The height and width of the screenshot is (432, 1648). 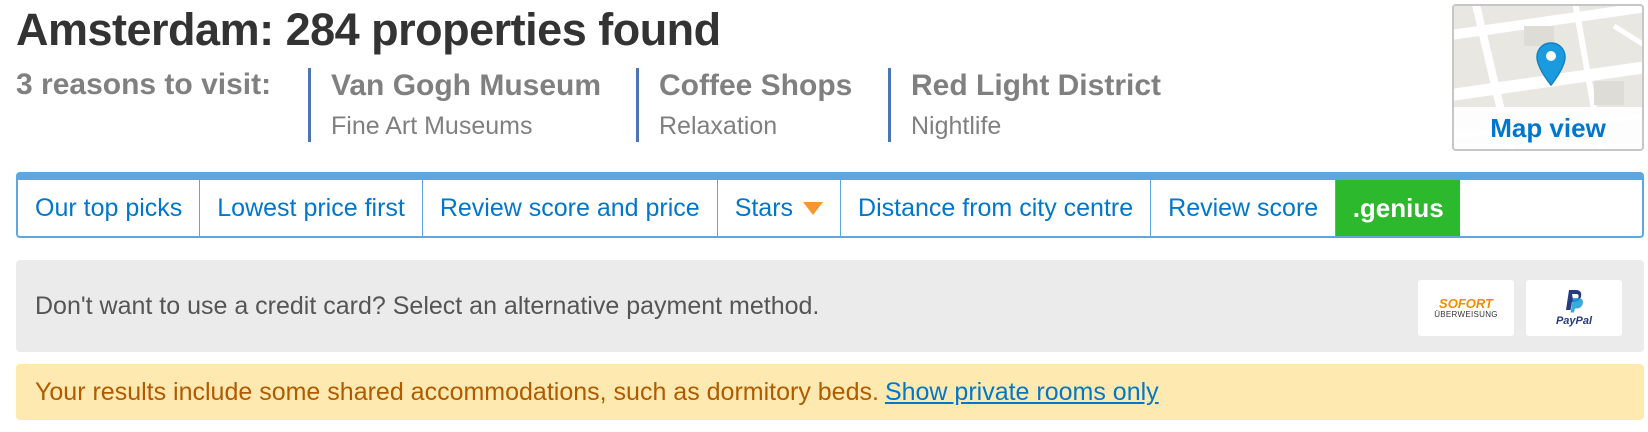 I want to click on reason-title: Coffee Shops, so click(x=756, y=85).